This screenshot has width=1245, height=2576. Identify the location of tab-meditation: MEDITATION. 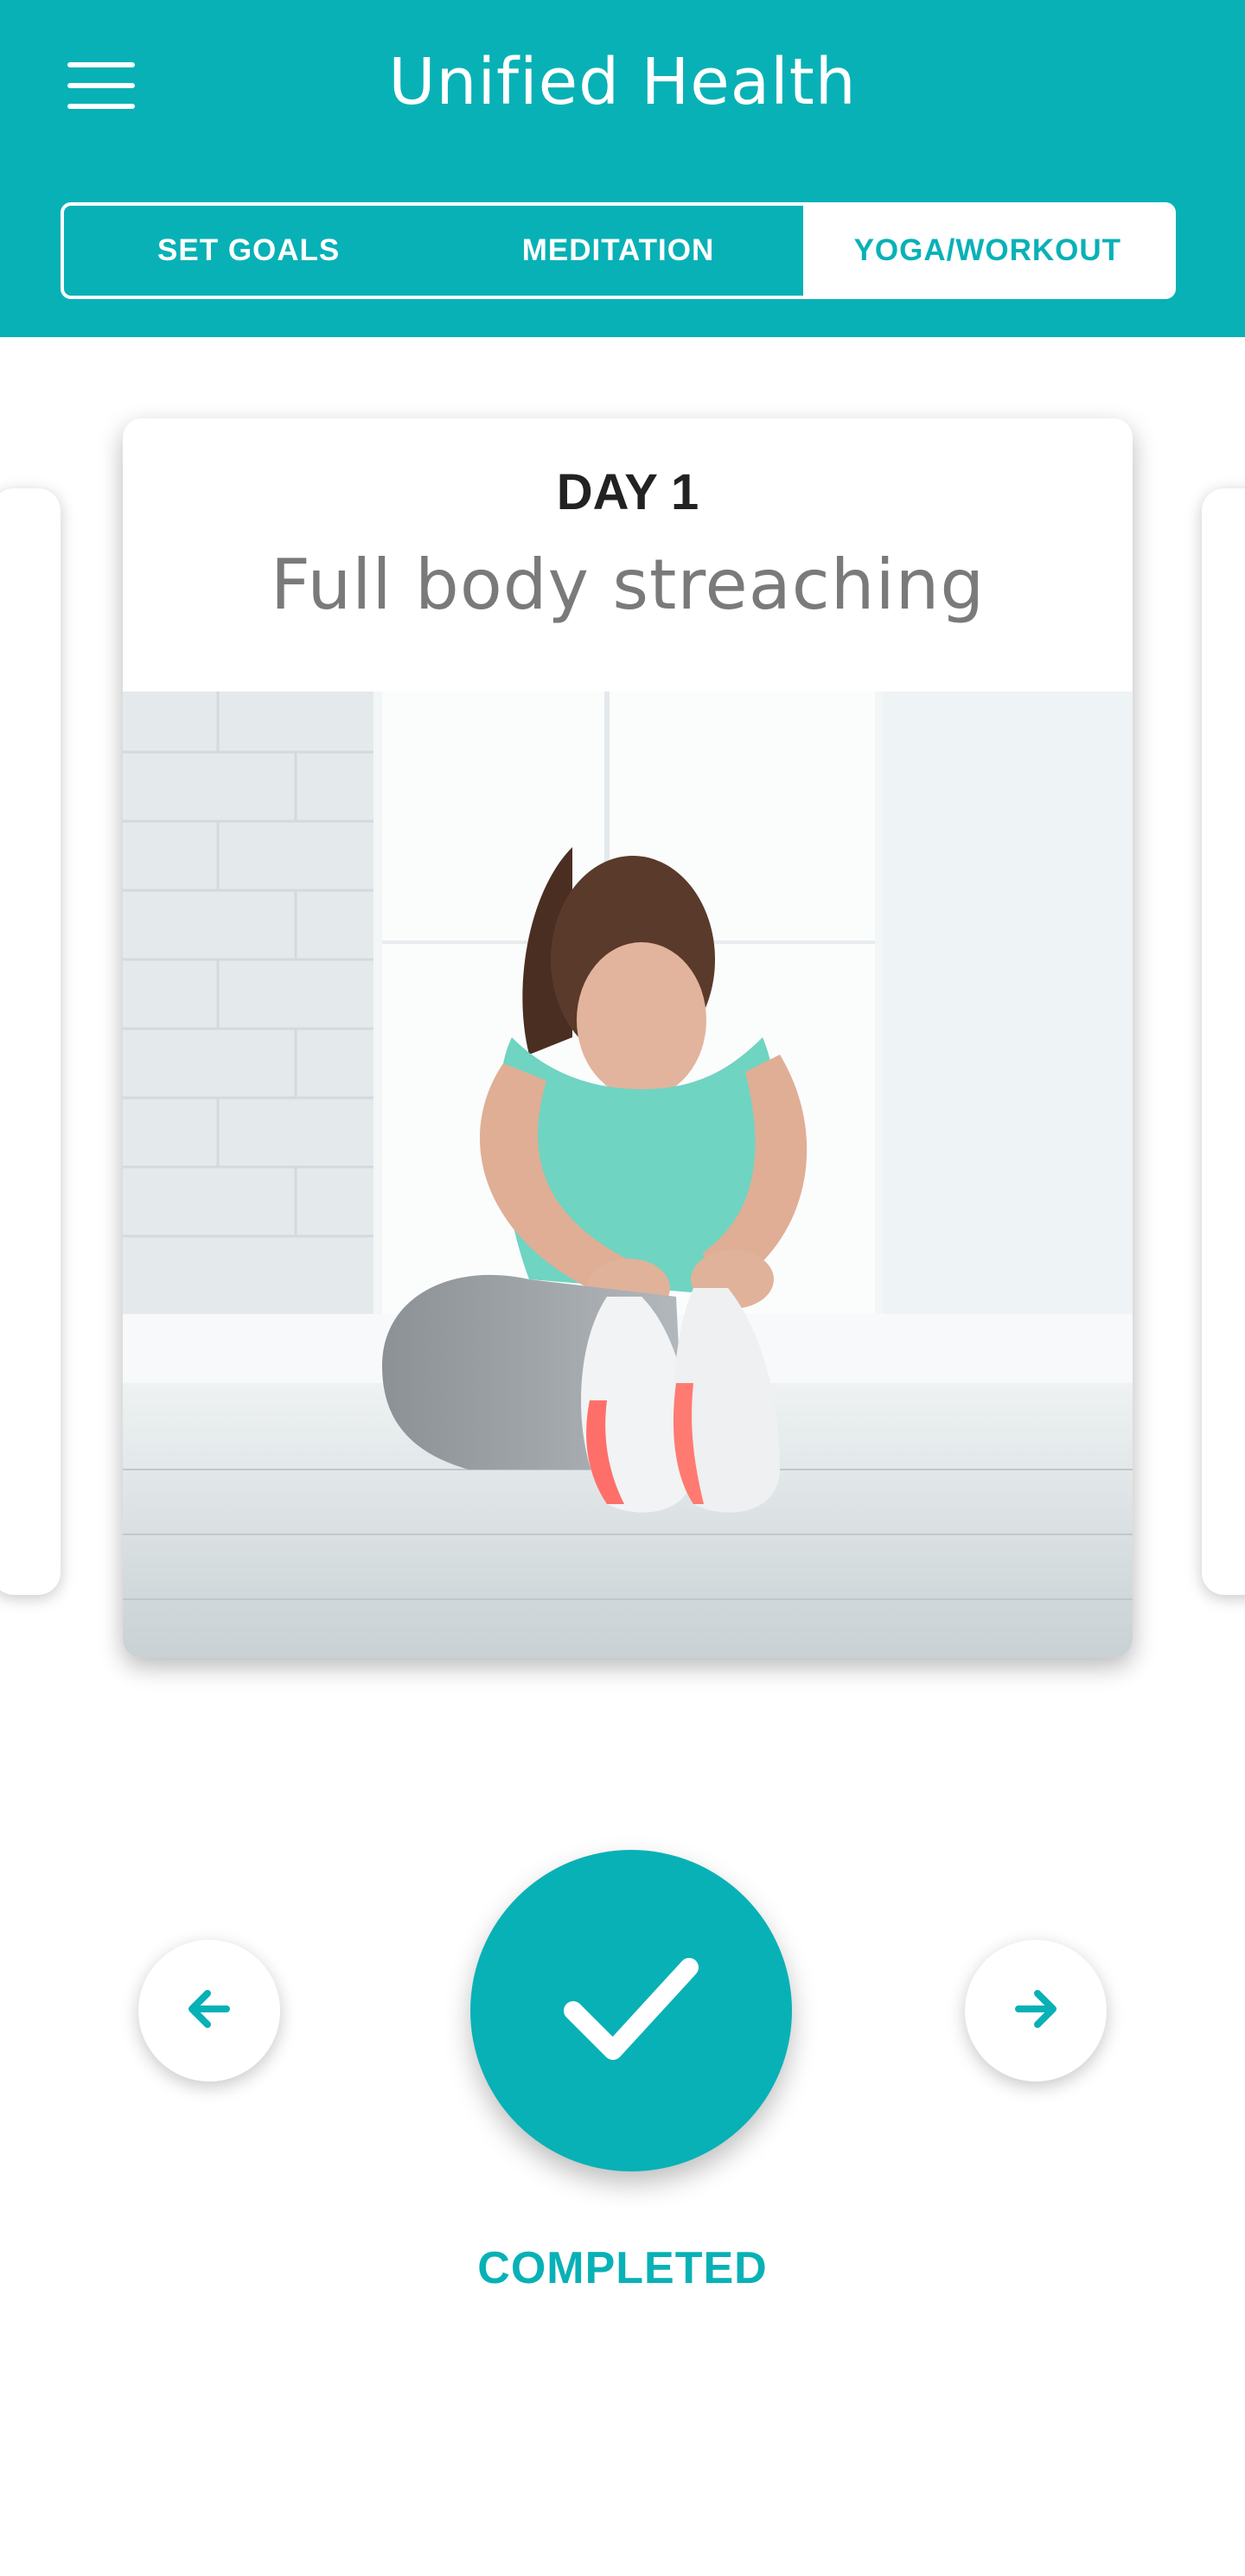
(617, 251).